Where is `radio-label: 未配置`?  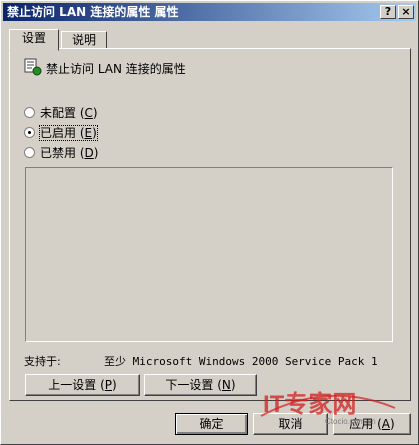 radio-label: 未配置 is located at coordinates (58, 113).